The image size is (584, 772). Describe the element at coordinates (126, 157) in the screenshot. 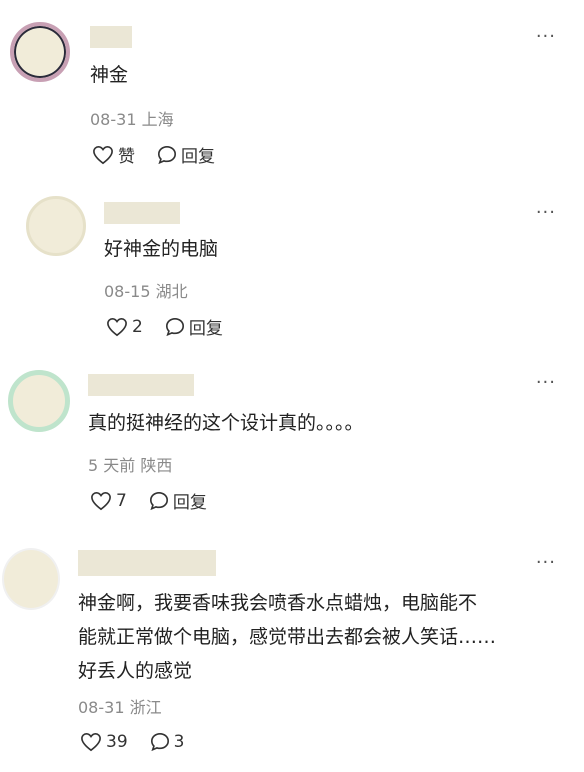

I see `like-label: 赞` at that location.